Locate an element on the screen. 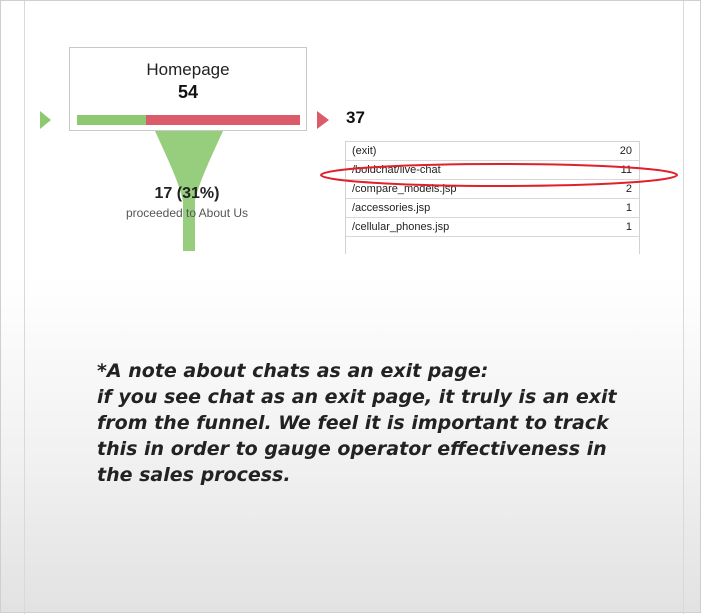 The height and width of the screenshot is (614, 701). exit-page-count: 20 is located at coordinates (625, 151).